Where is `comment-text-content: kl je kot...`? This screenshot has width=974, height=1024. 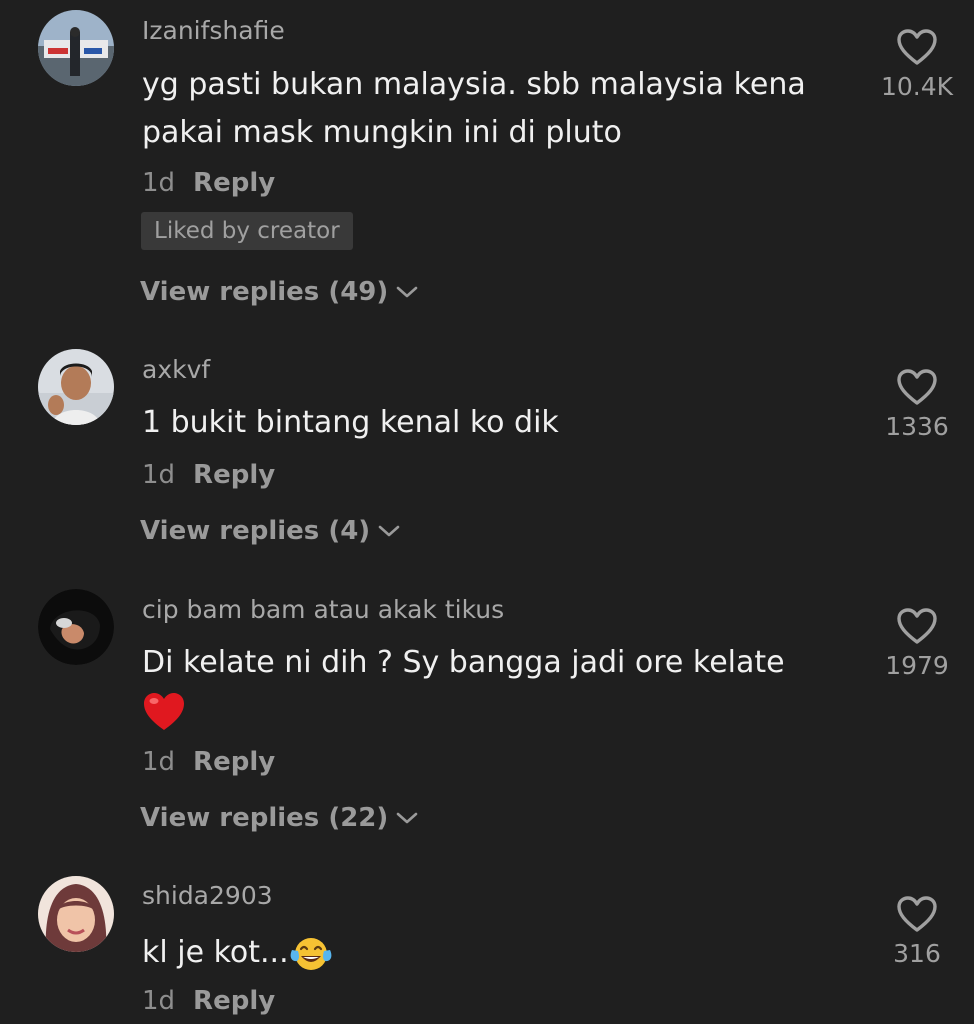 comment-text-content: kl je kot... is located at coordinates (215, 952).